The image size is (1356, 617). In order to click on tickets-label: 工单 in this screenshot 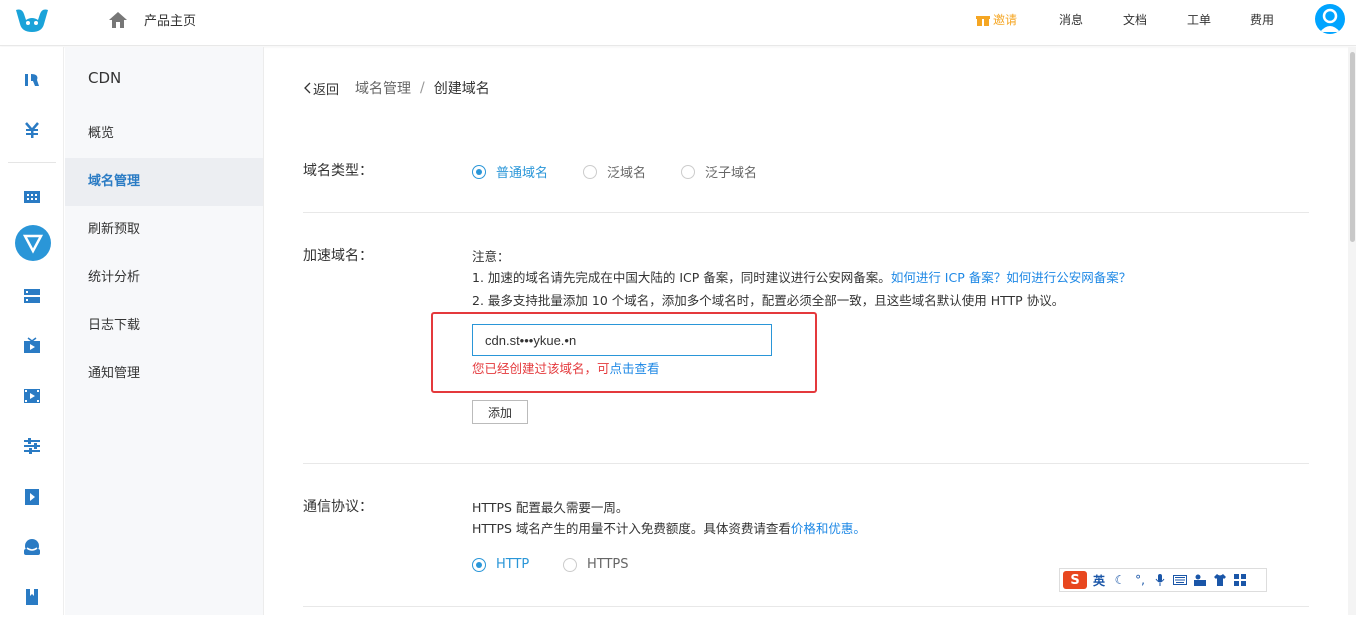, I will do `click(1199, 20)`.